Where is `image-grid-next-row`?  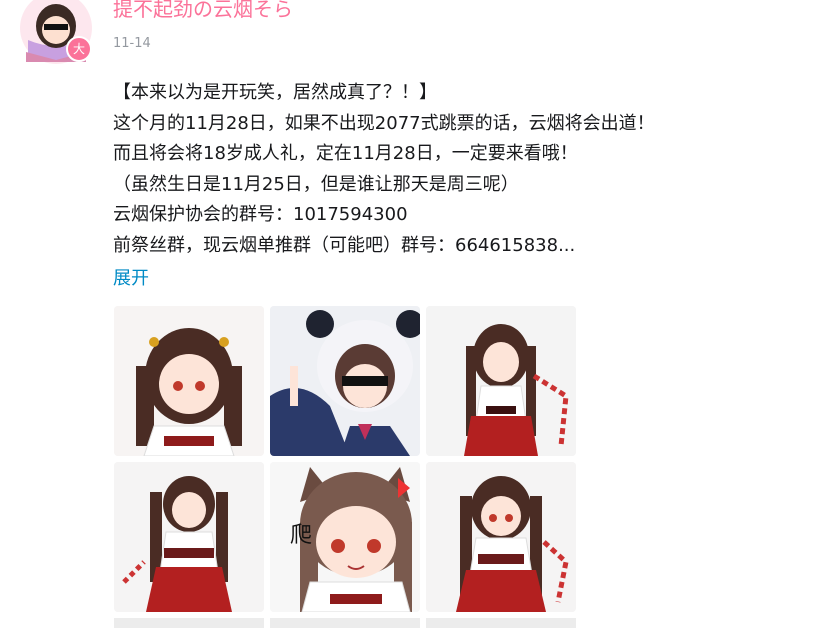 image-grid-next-row is located at coordinates (345, 623).